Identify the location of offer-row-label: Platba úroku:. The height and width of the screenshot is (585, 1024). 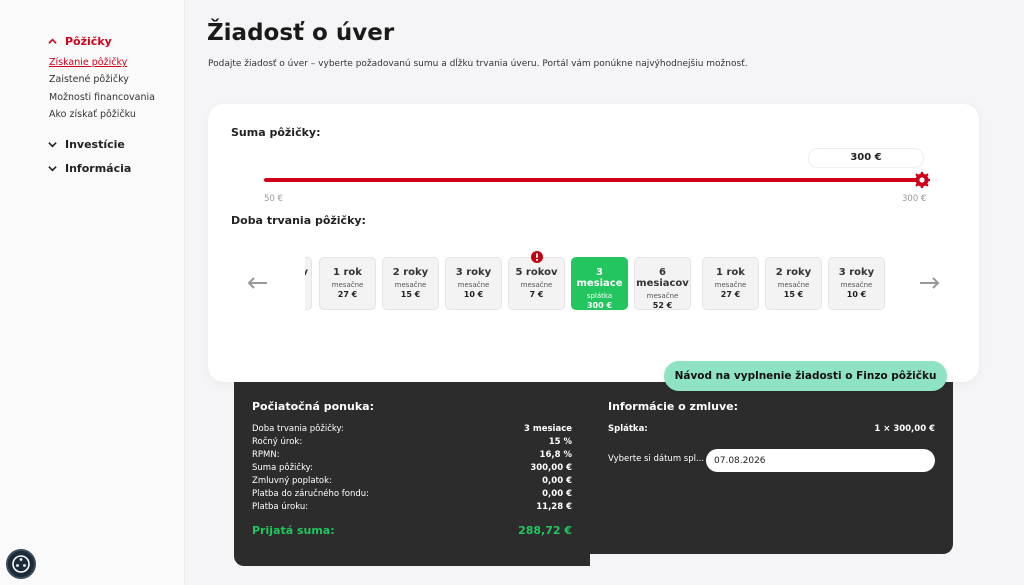
(280, 507).